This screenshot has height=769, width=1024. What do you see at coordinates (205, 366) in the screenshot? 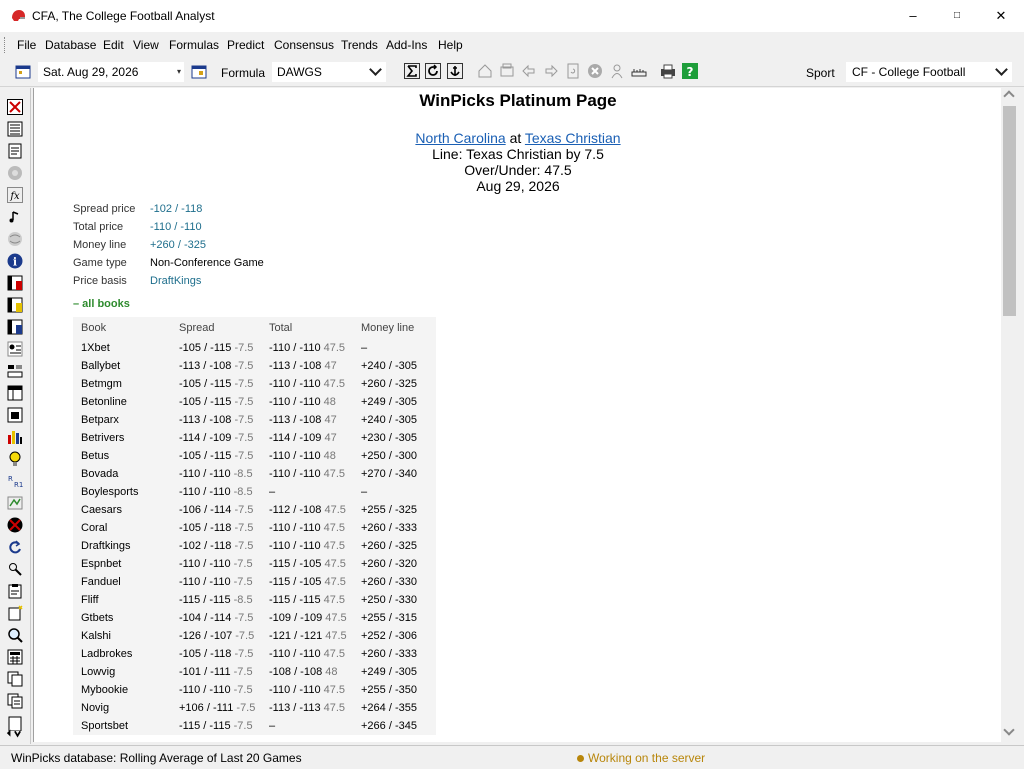
I see `spread-price: -113 / -108` at bounding box center [205, 366].